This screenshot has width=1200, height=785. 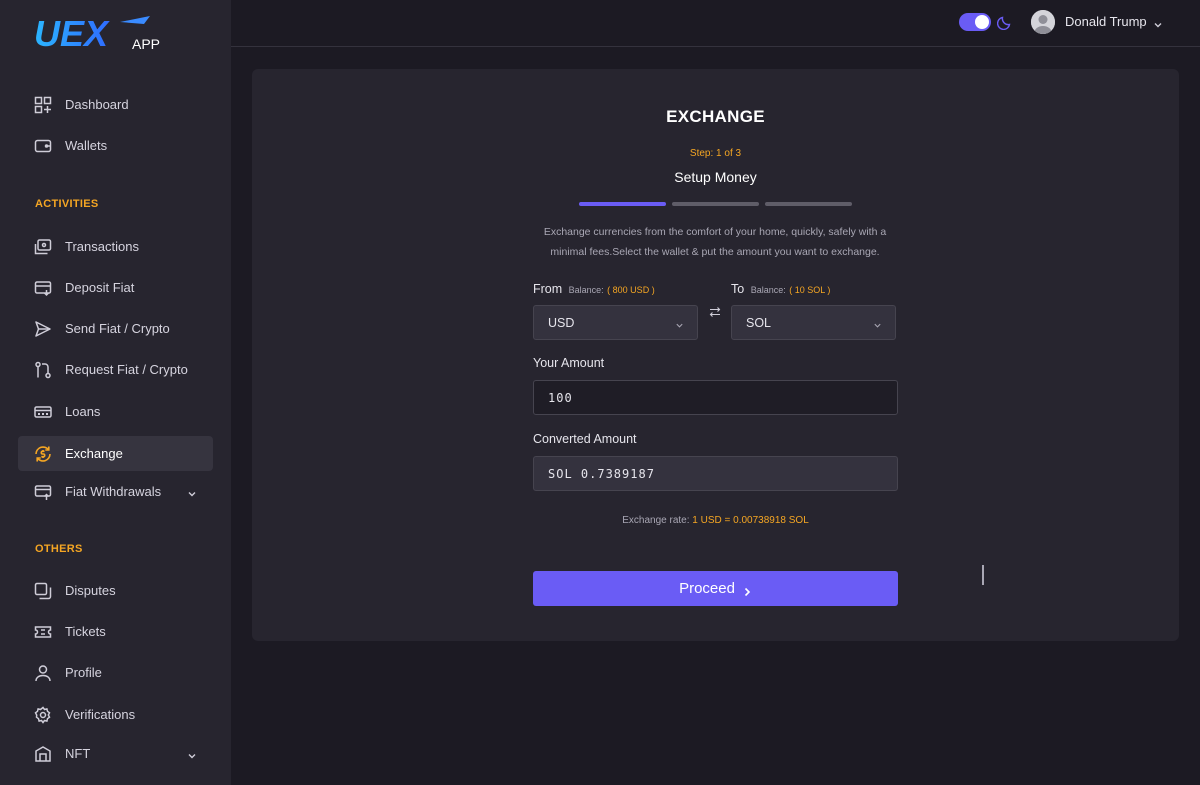 I want to click on sidebar-item-nft: NFT, so click(x=115, y=753).